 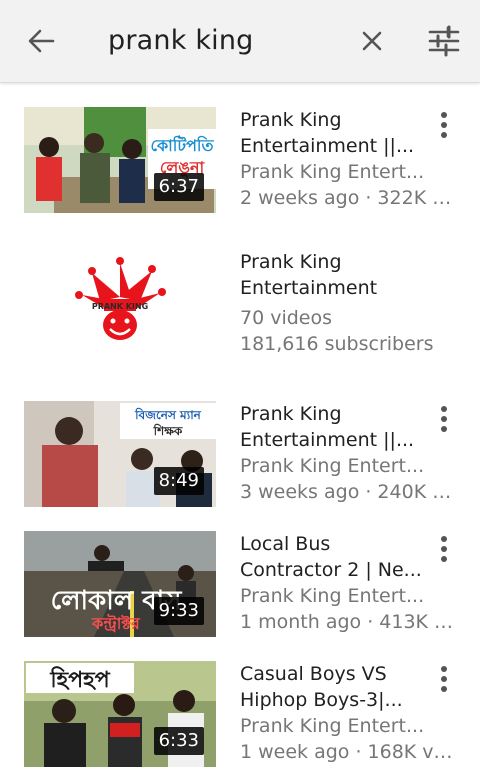 What do you see at coordinates (291, 262) in the screenshot?
I see `channel-title-line1: Prank King` at bounding box center [291, 262].